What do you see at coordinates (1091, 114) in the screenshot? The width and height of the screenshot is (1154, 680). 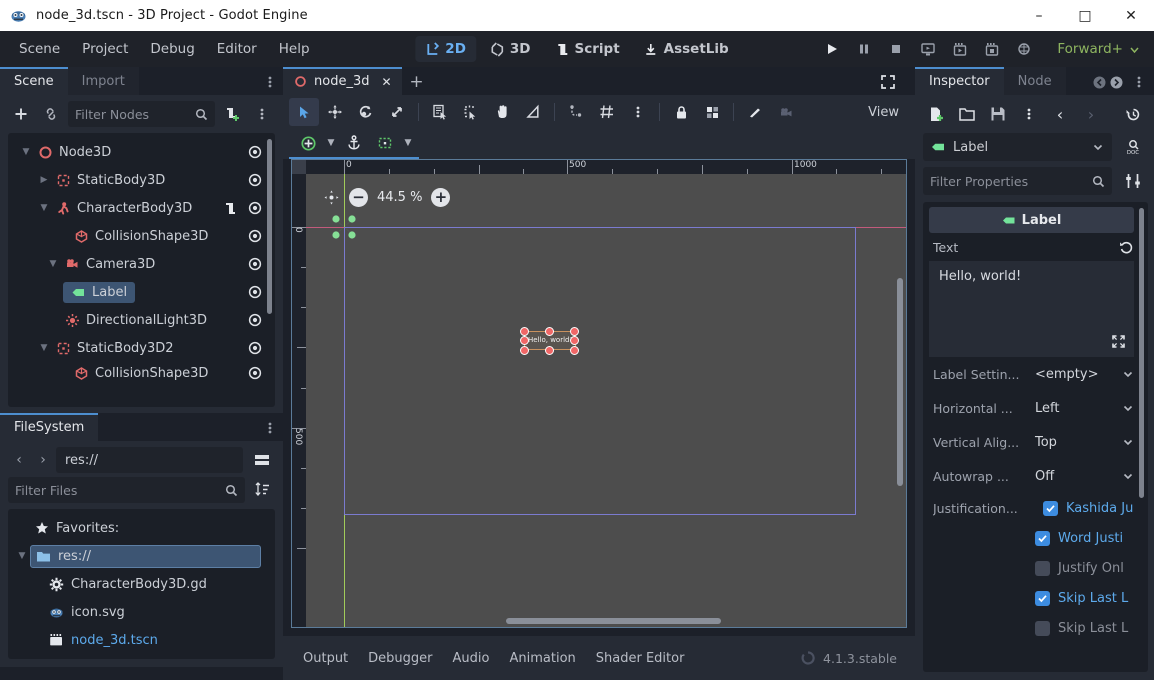 I see `history-forward-button: ›` at bounding box center [1091, 114].